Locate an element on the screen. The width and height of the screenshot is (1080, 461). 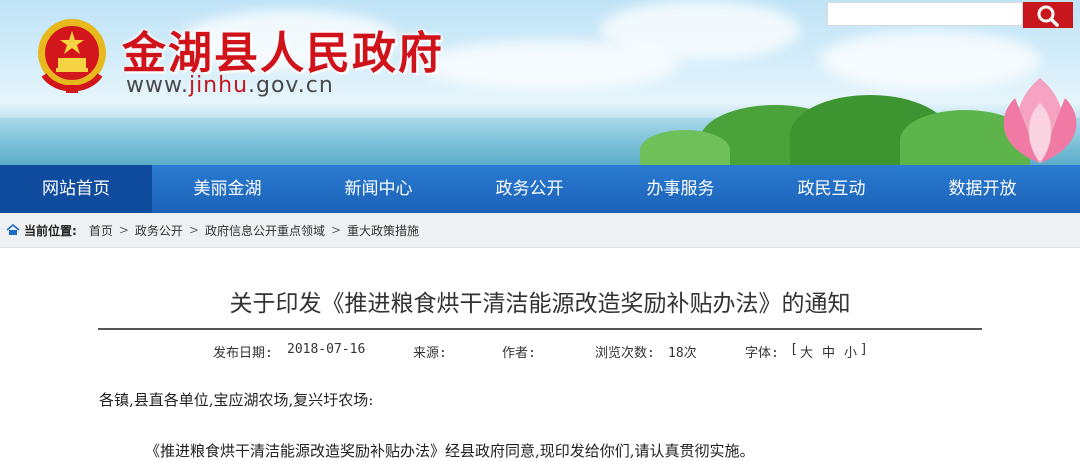
title-divider is located at coordinates (540, 329).